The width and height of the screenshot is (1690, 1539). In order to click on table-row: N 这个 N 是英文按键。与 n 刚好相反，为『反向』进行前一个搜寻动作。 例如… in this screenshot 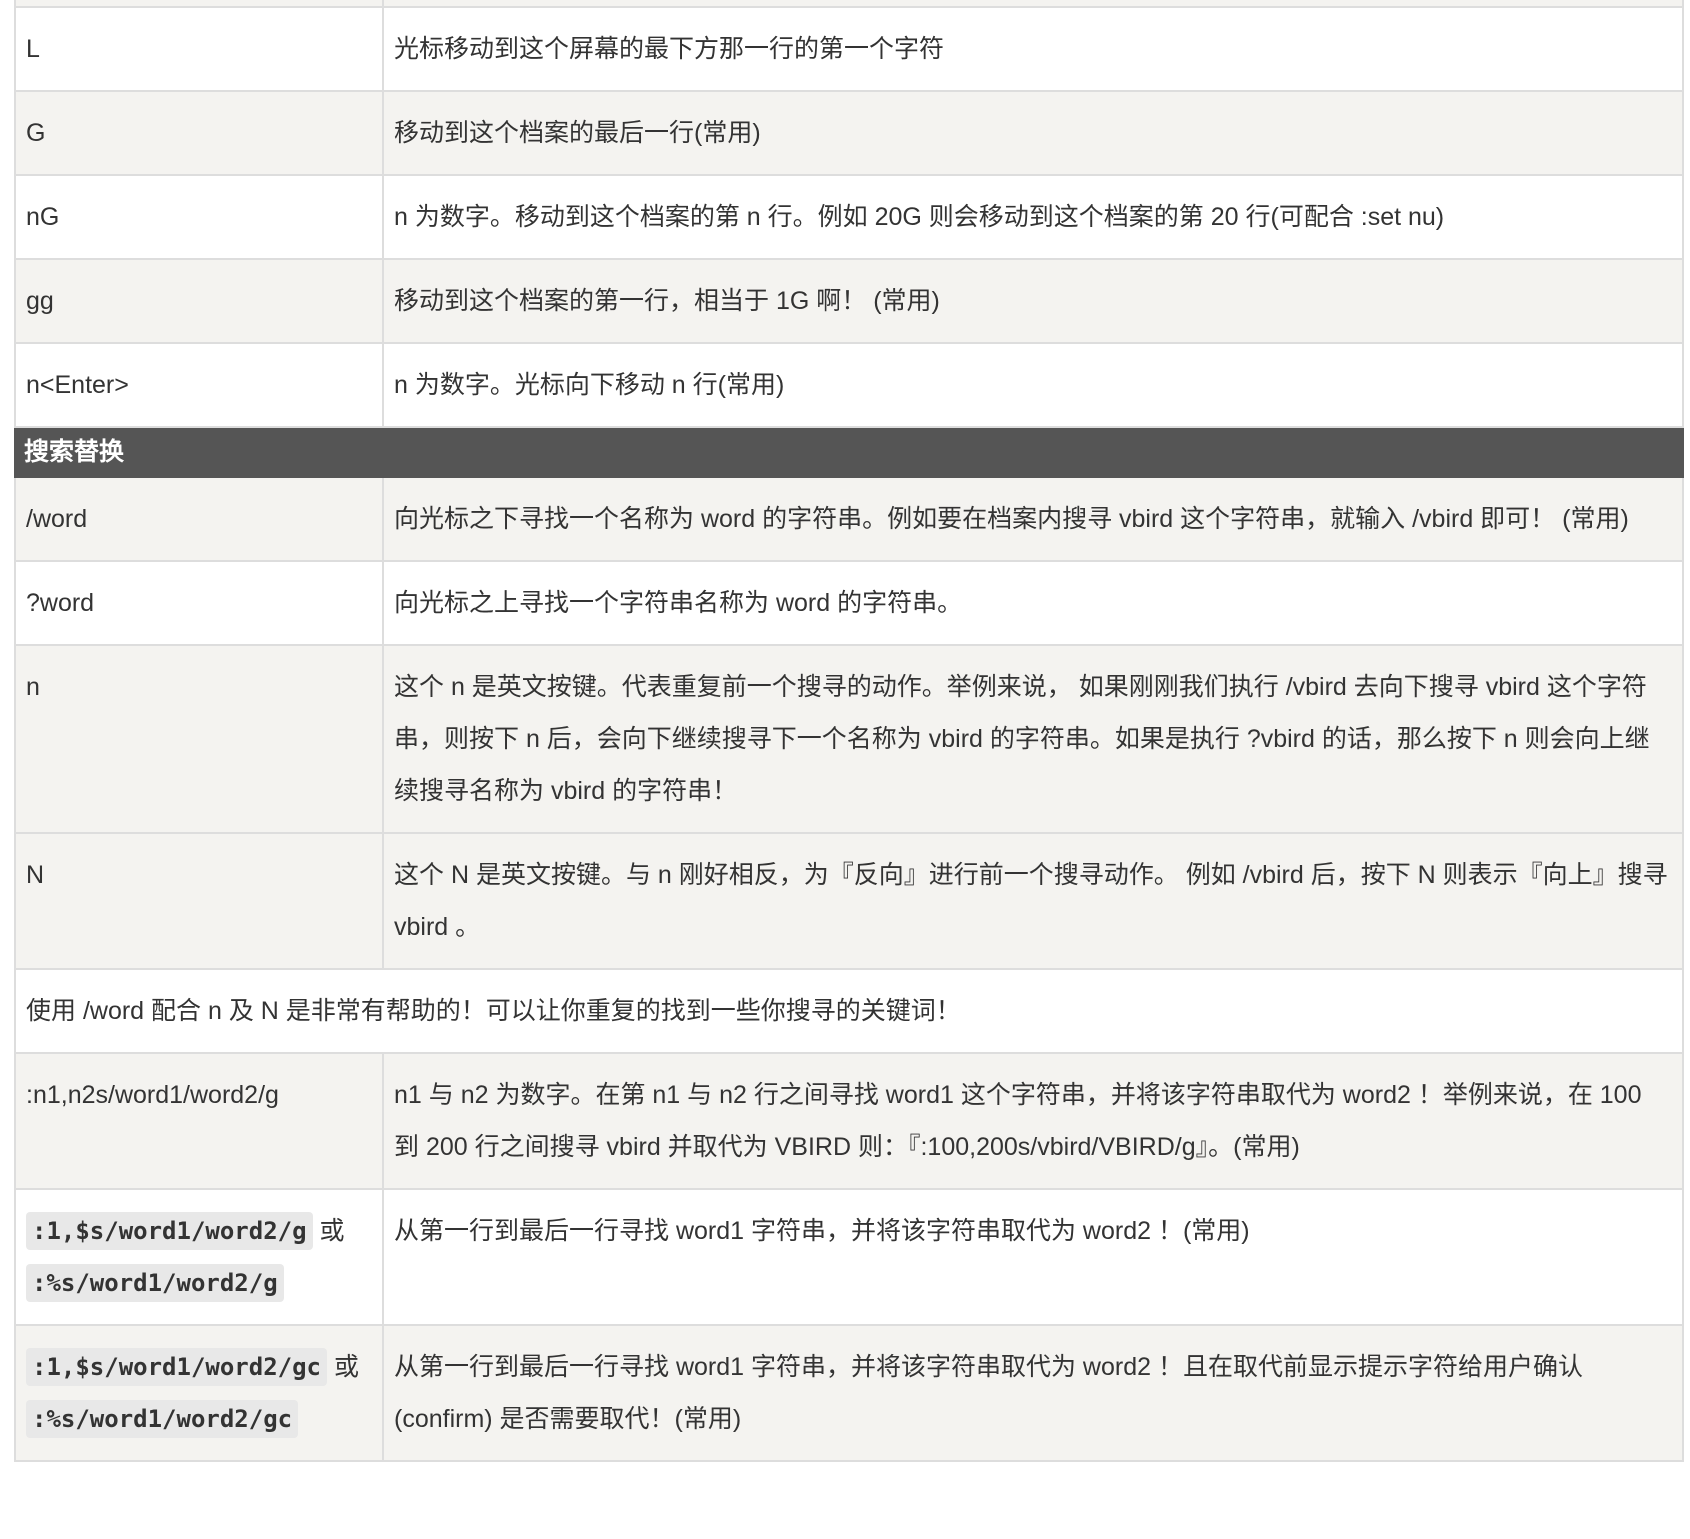, I will do `click(849, 901)`.